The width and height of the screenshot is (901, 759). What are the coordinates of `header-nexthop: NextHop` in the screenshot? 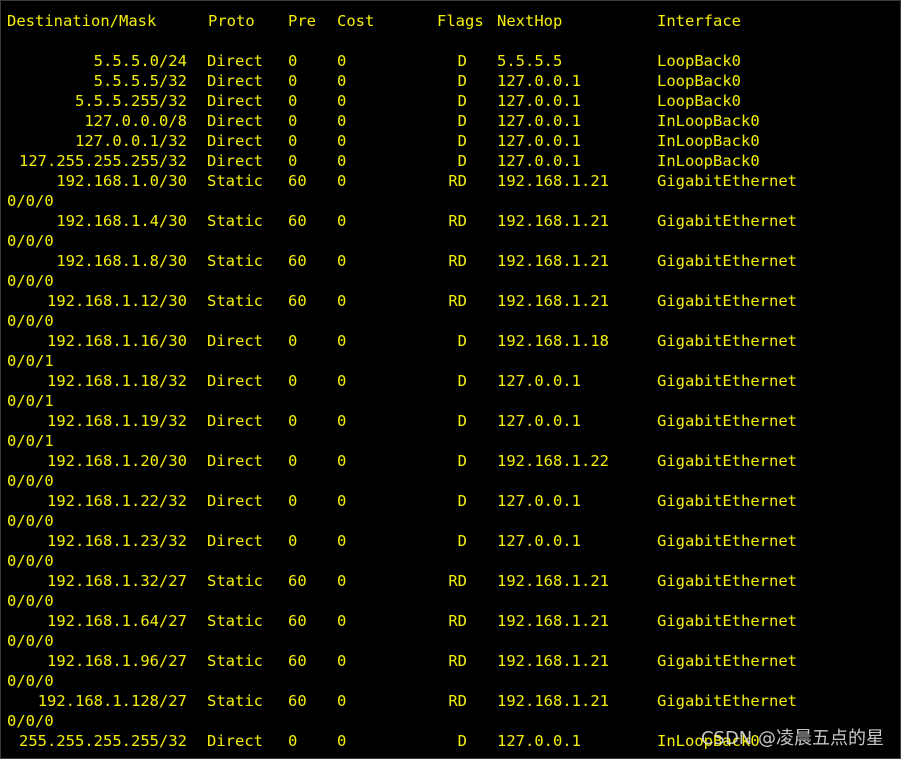 It's located at (530, 21).